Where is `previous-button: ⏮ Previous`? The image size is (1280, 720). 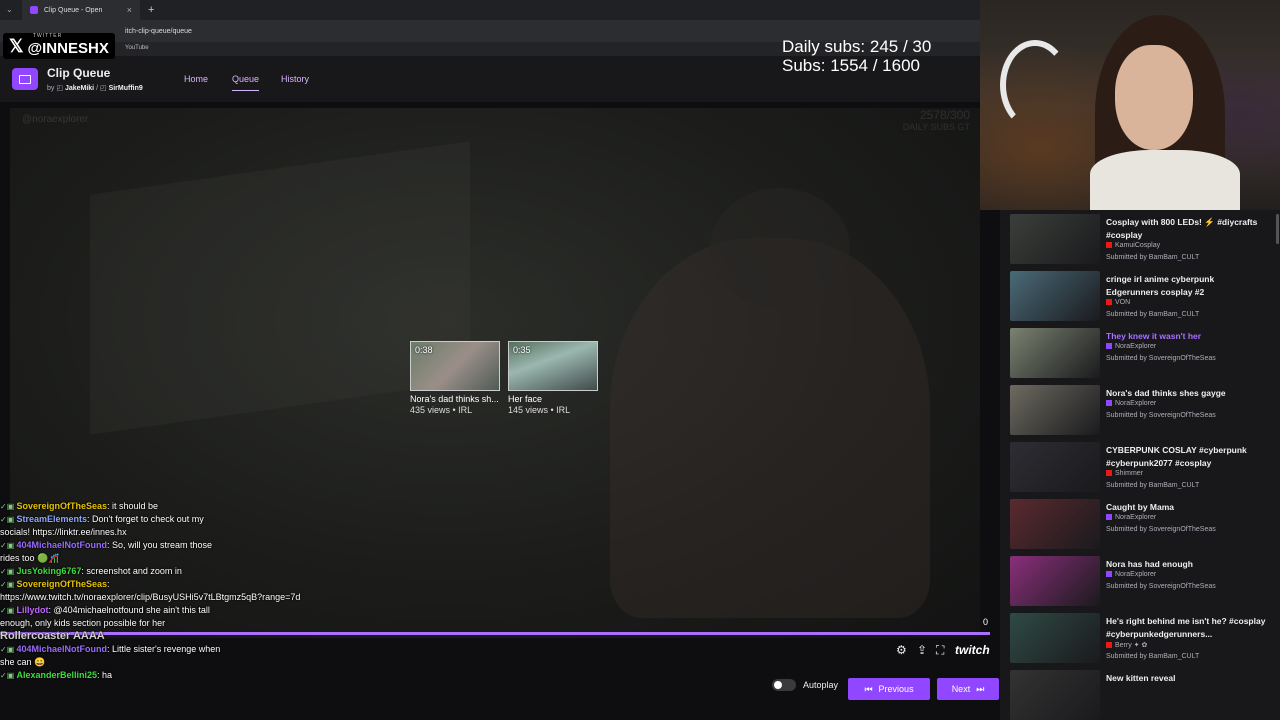 previous-button: ⏮ Previous is located at coordinates (889, 689).